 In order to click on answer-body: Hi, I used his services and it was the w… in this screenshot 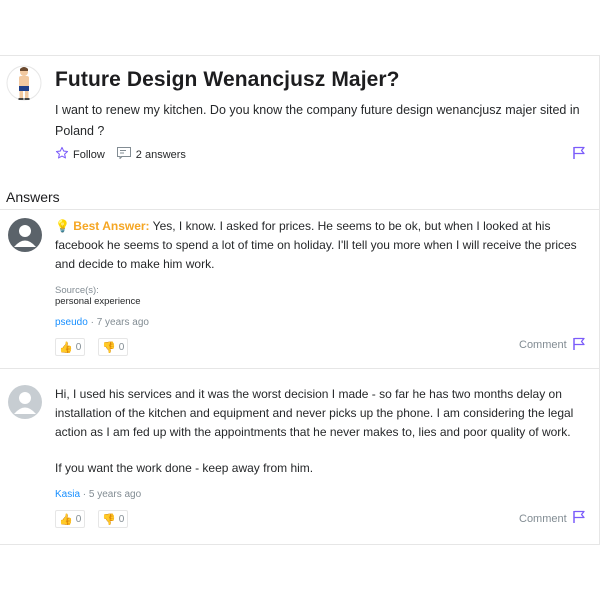, I will do `click(314, 413)`.